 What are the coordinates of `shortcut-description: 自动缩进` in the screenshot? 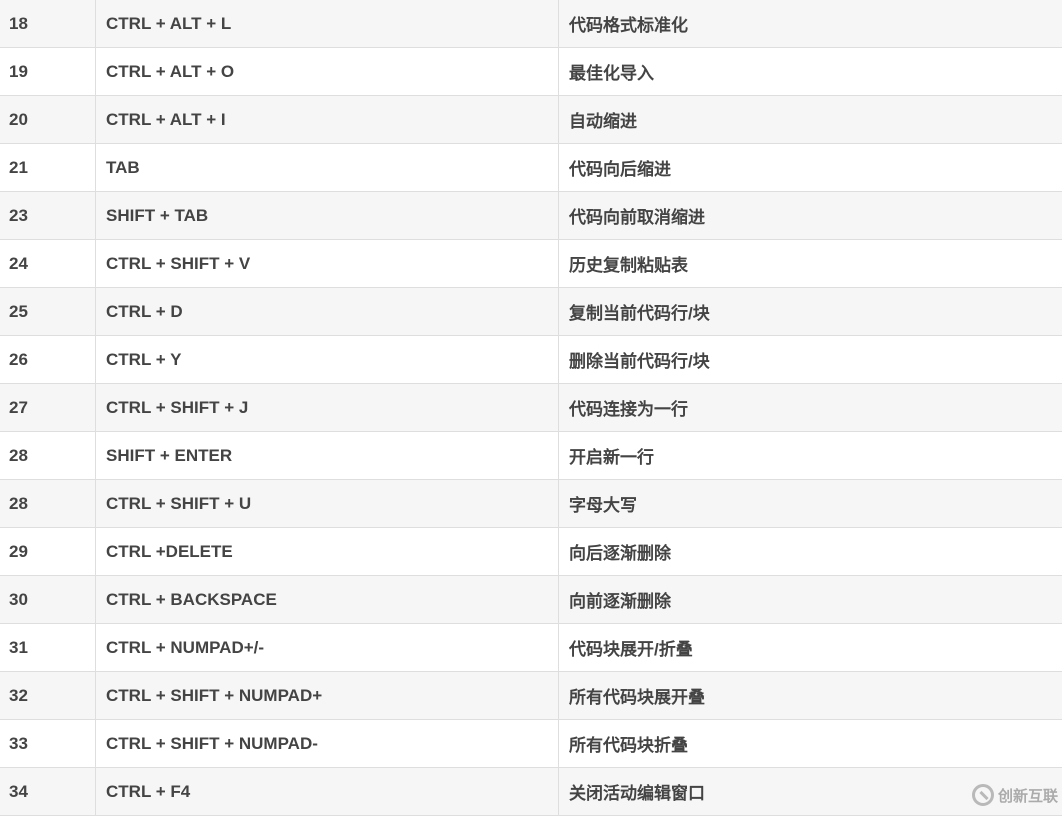 It's located at (810, 120).